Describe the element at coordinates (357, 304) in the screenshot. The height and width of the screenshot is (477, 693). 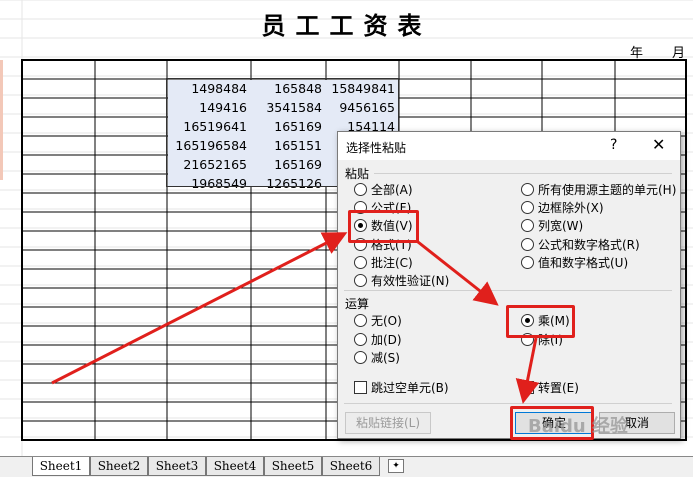
I see `operation-section-label: 运算` at that location.